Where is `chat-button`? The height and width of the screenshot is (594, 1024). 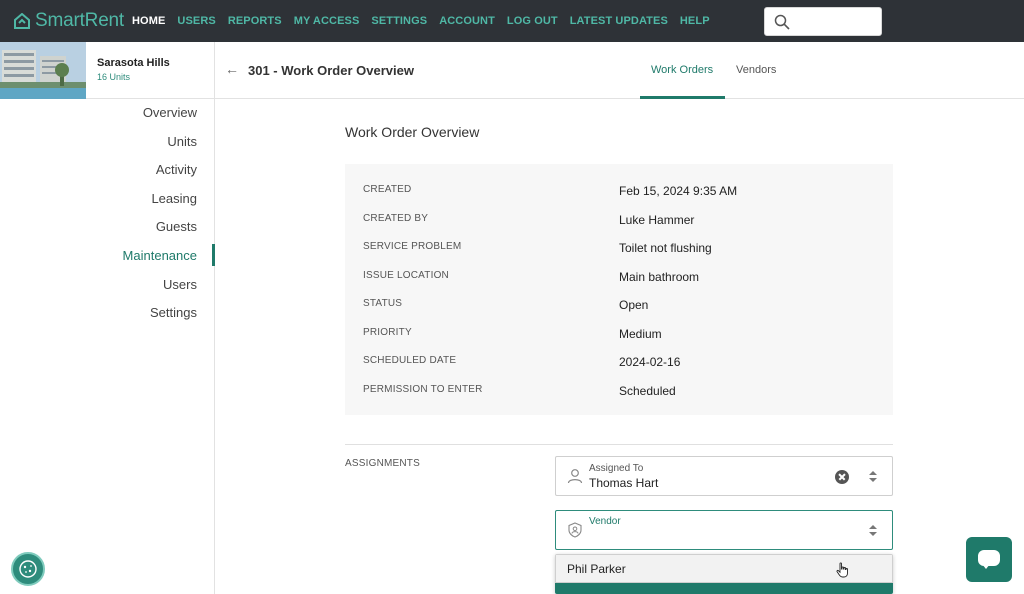
chat-button is located at coordinates (989, 559).